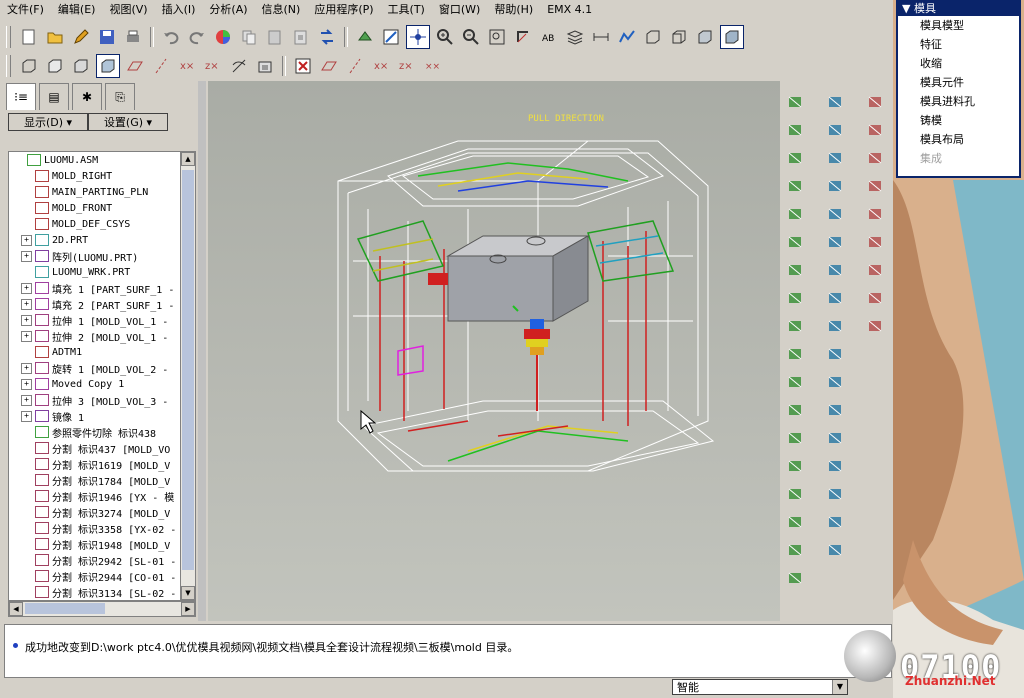  I want to click on menu-emx: EMX 4.1, so click(569, 9).